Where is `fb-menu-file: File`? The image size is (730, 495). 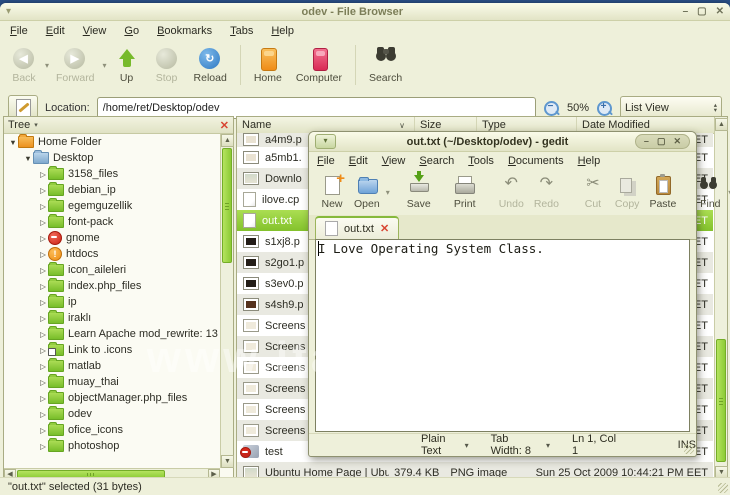
fb-menu-file: File is located at coordinates (19, 31).